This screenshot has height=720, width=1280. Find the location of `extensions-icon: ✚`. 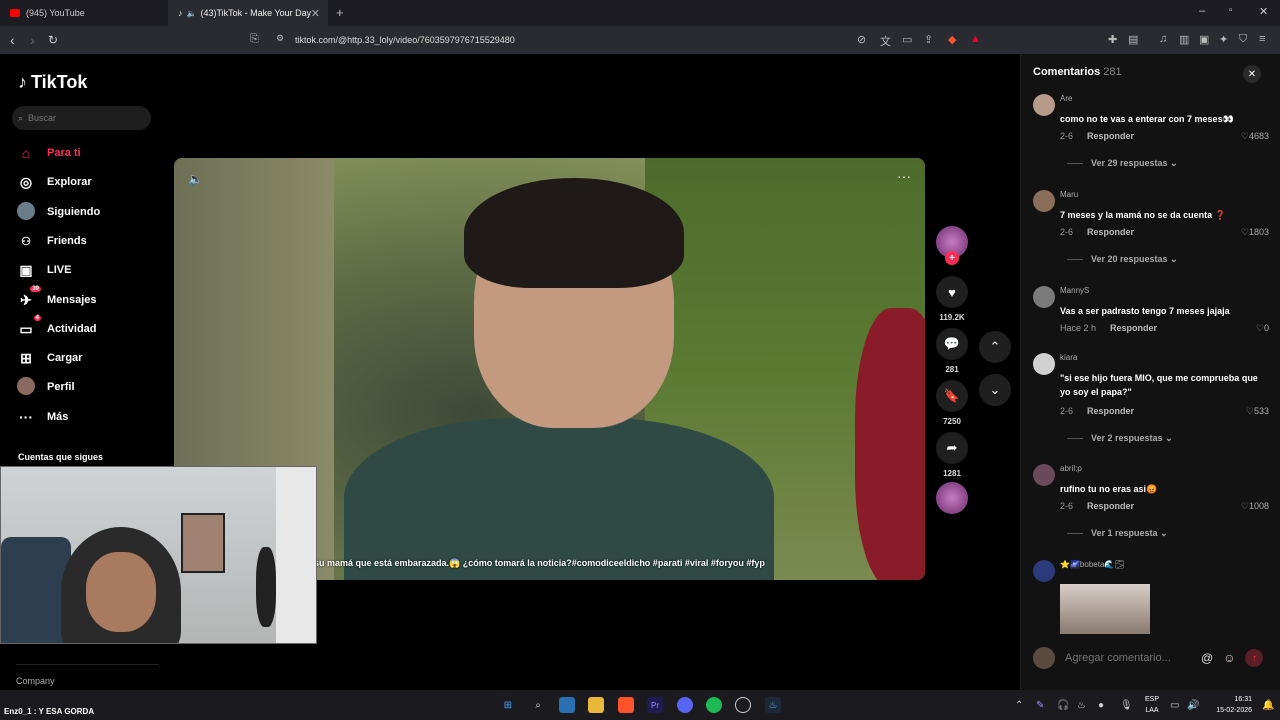

extensions-icon: ✚ is located at coordinates (1112, 39).